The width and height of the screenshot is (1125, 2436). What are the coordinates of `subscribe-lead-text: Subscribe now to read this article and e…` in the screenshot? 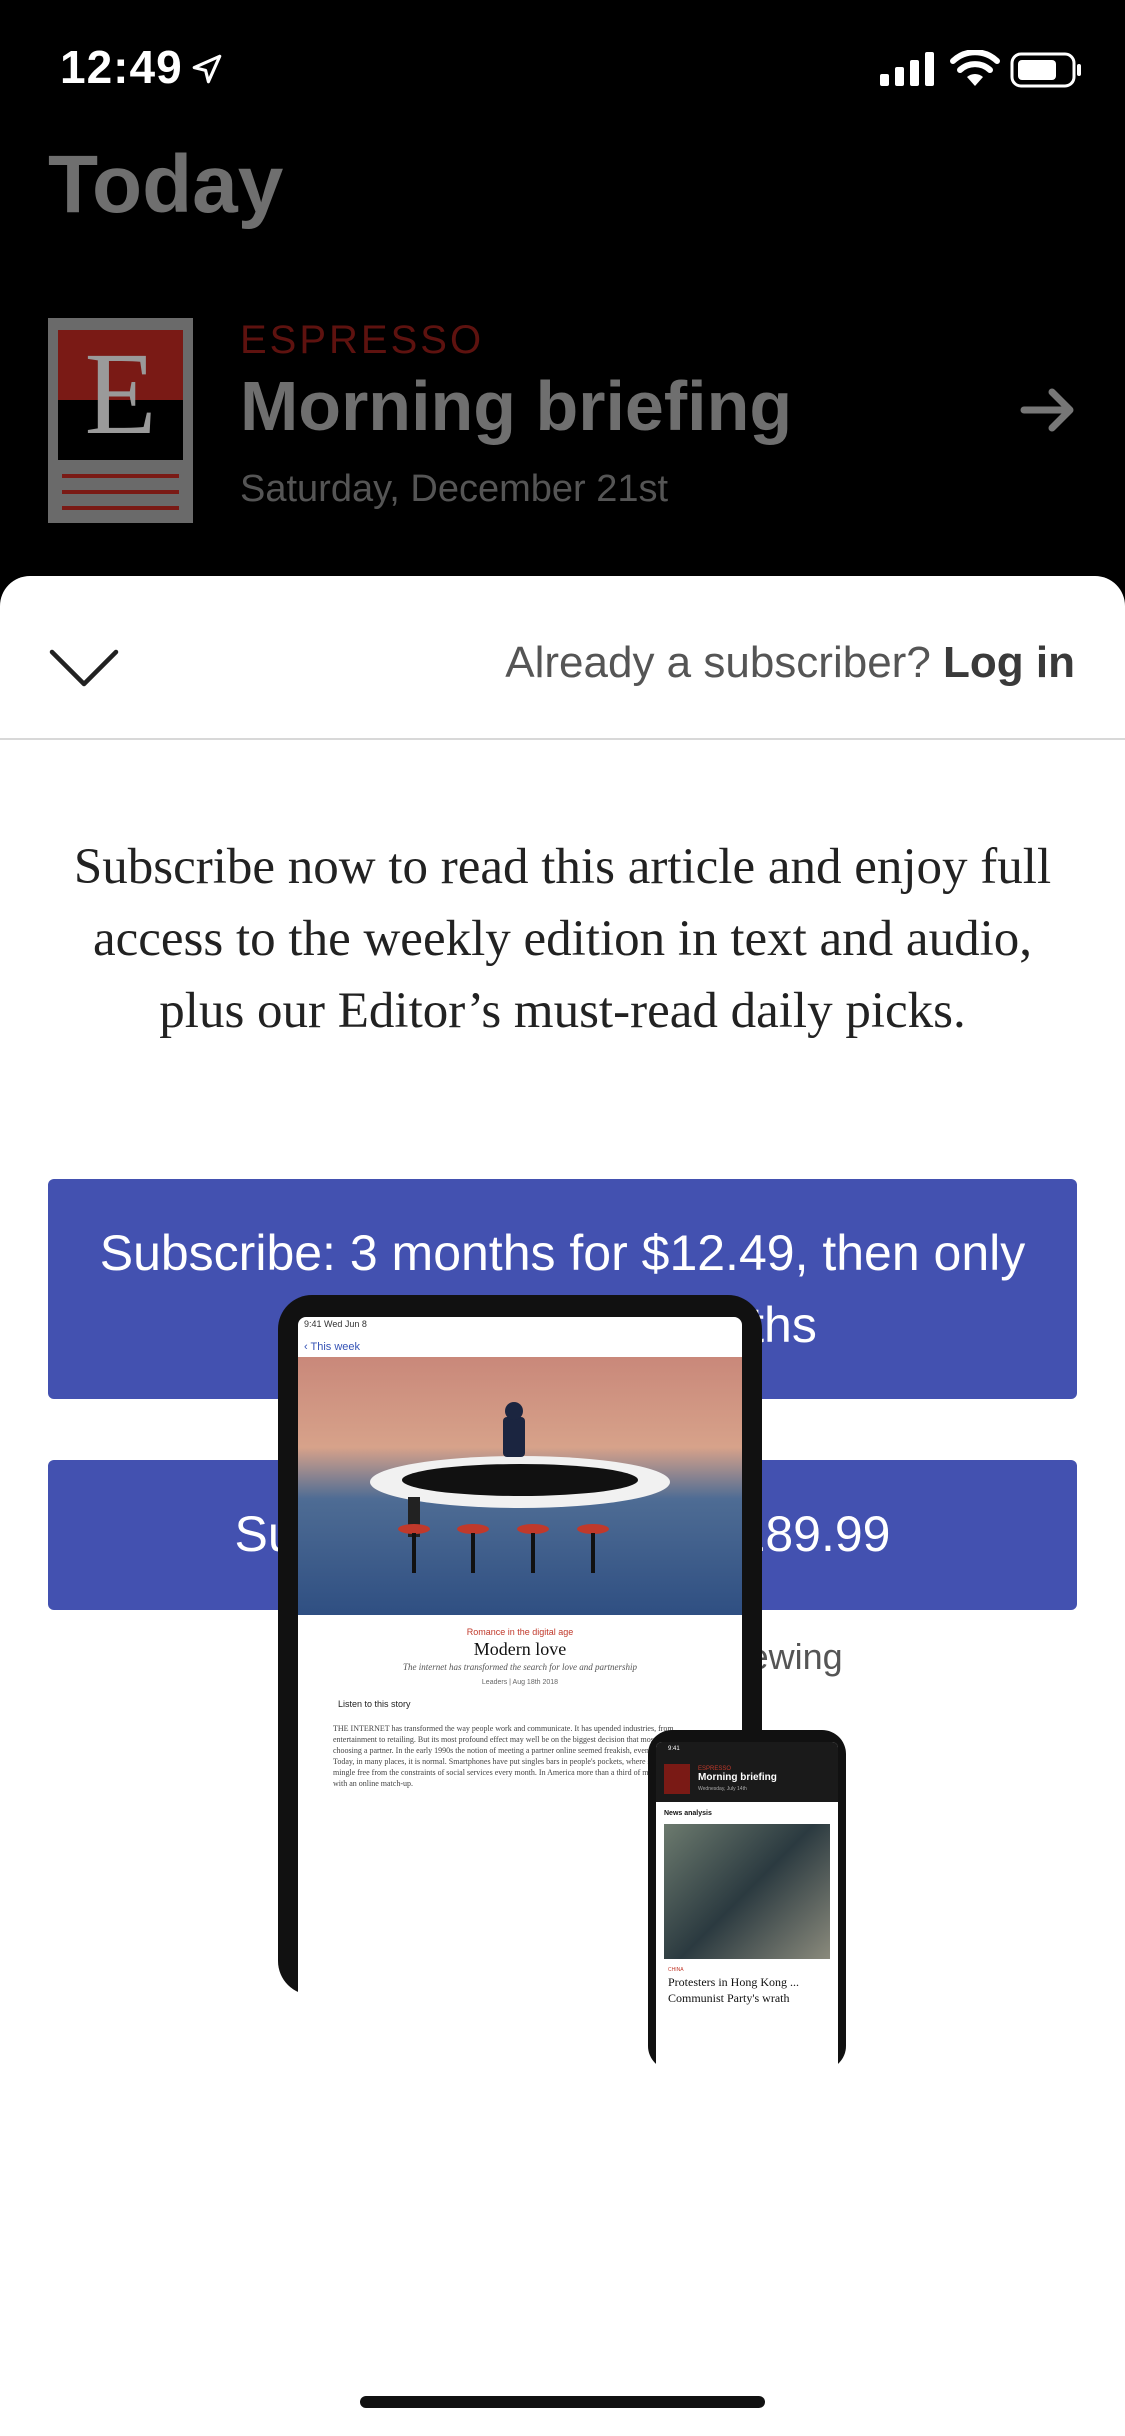 It's located at (562, 939).